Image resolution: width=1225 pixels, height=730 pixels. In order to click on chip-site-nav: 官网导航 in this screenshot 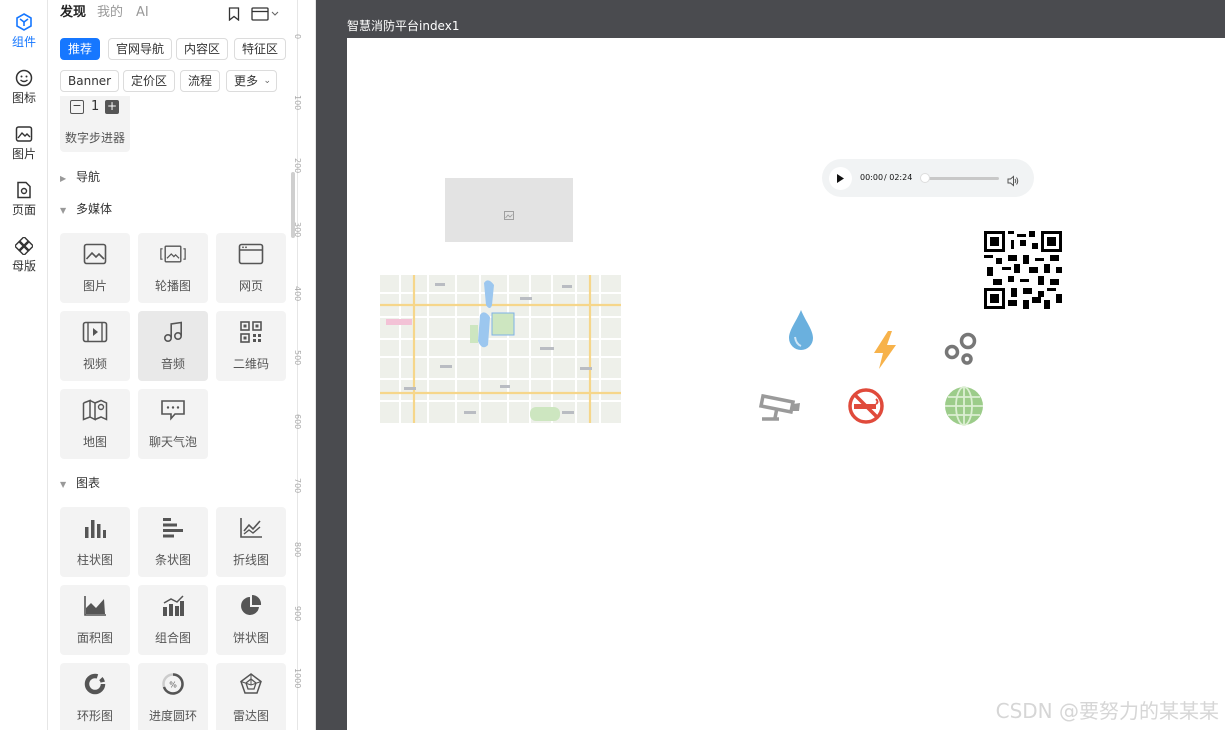, I will do `click(140, 49)`.